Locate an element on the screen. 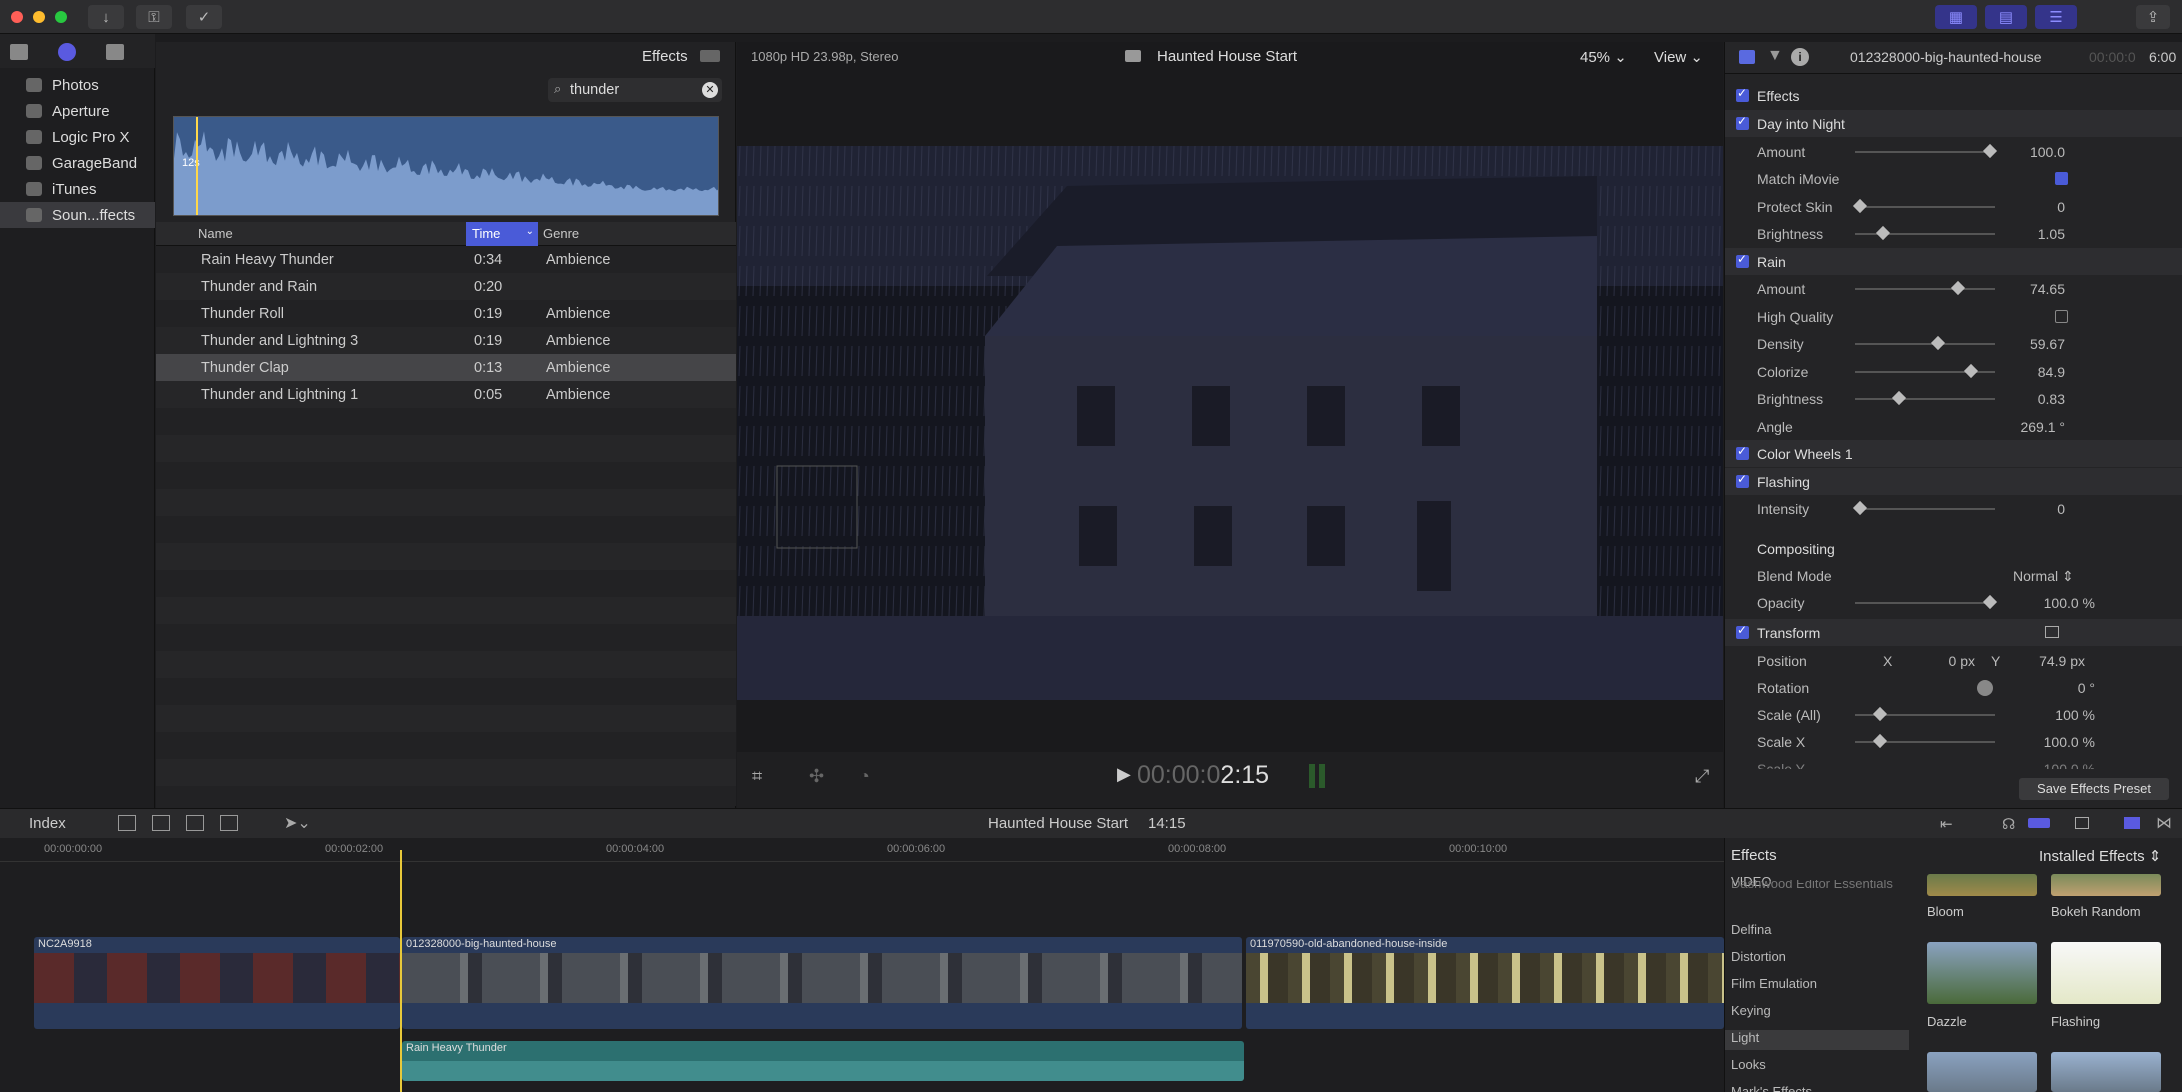  scale-all-slider is located at coordinates (1925, 714).